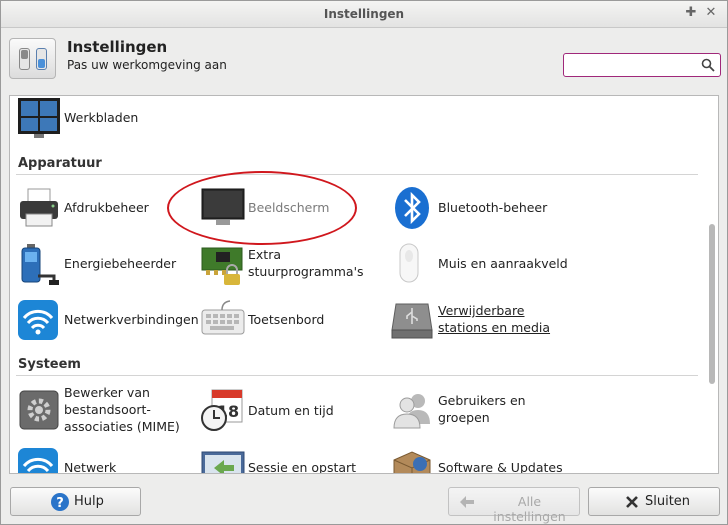  I want to click on item-label: Muis en aanraakveld, so click(503, 263).